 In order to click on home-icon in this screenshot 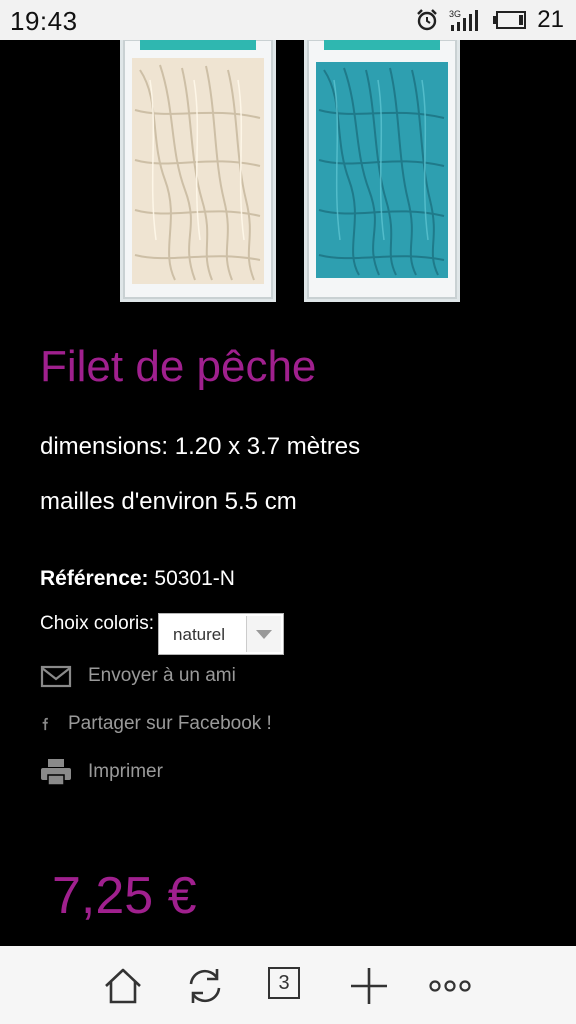, I will do `click(123, 986)`.